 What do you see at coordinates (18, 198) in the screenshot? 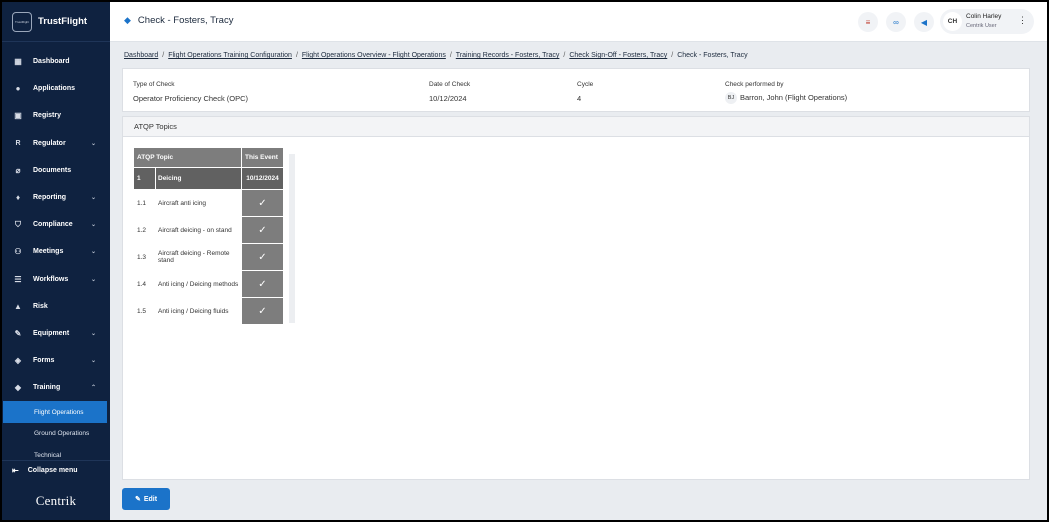
I see `flame-icon: ♦` at bounding box center [18, 198].